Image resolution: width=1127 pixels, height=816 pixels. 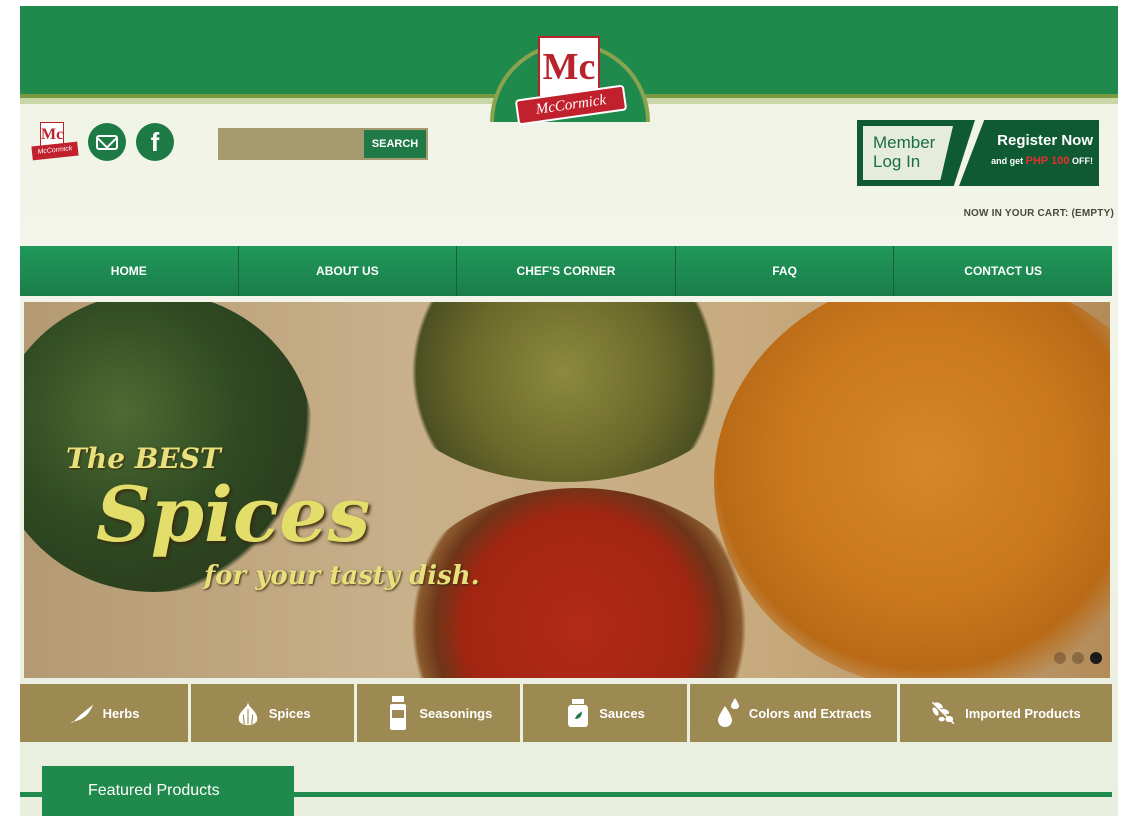 What do you see at coordinates (728, 713) in the screenshot?
I see `drops-icon` at bounding box center [728, 713].